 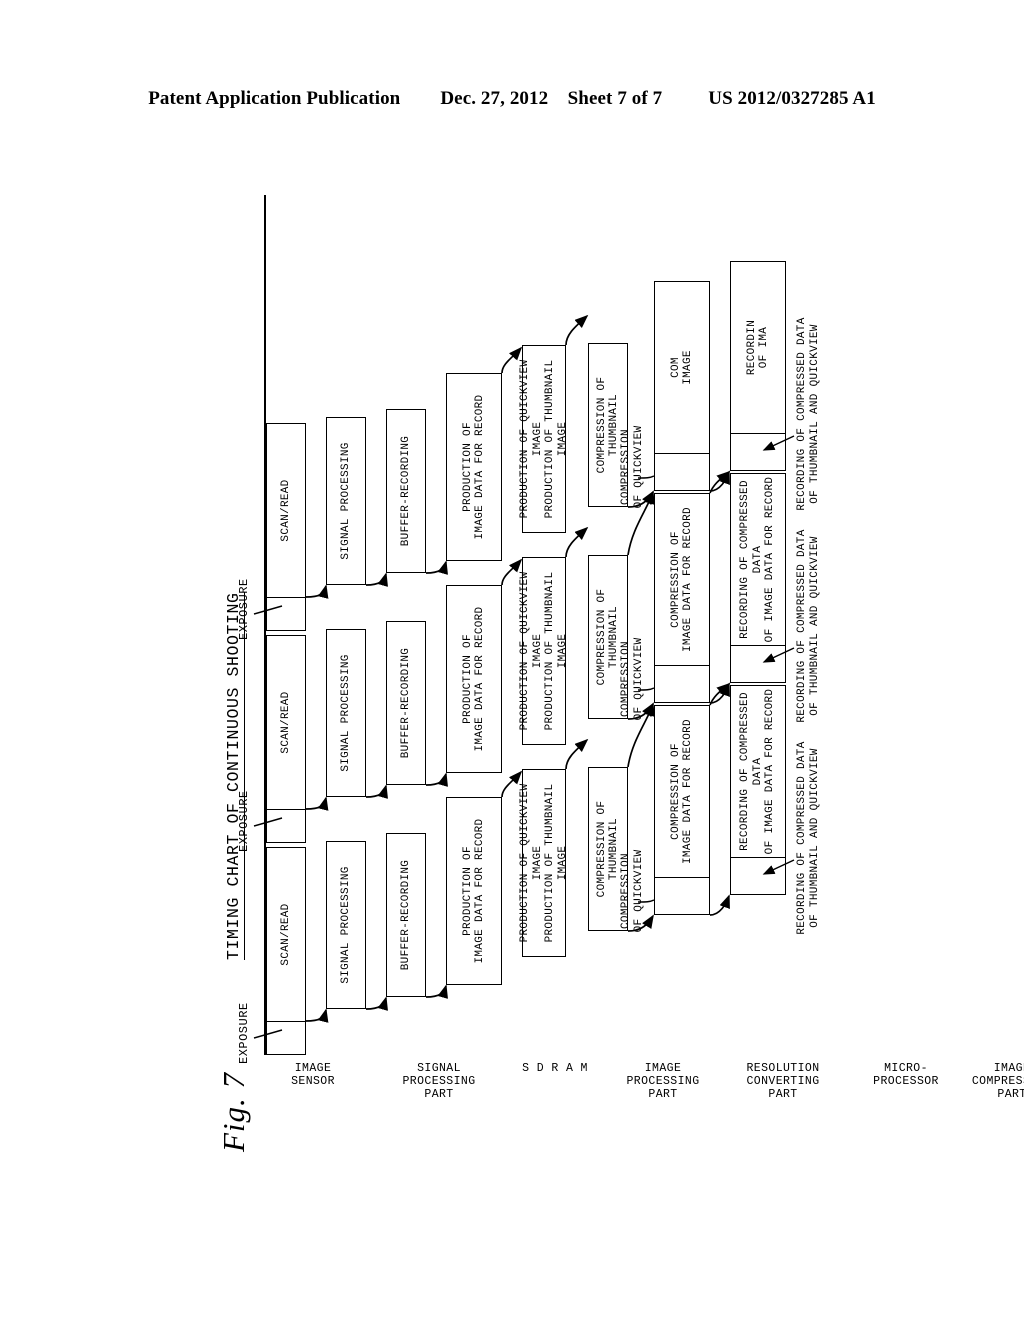 I want to click on publication-date: Dec. 27, 2012, so click(x=494, y=98).